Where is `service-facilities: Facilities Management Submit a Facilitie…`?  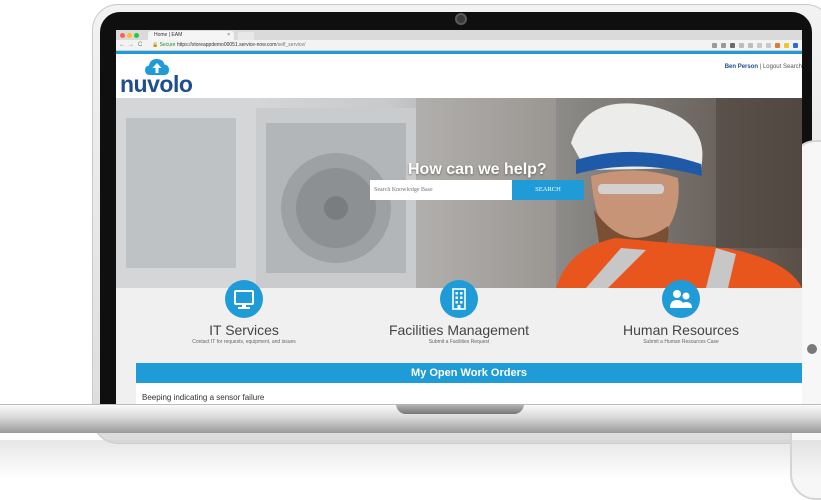 service-facilities: Facilities Management Submit a Facilitie… is located at coordinates (459, 312).